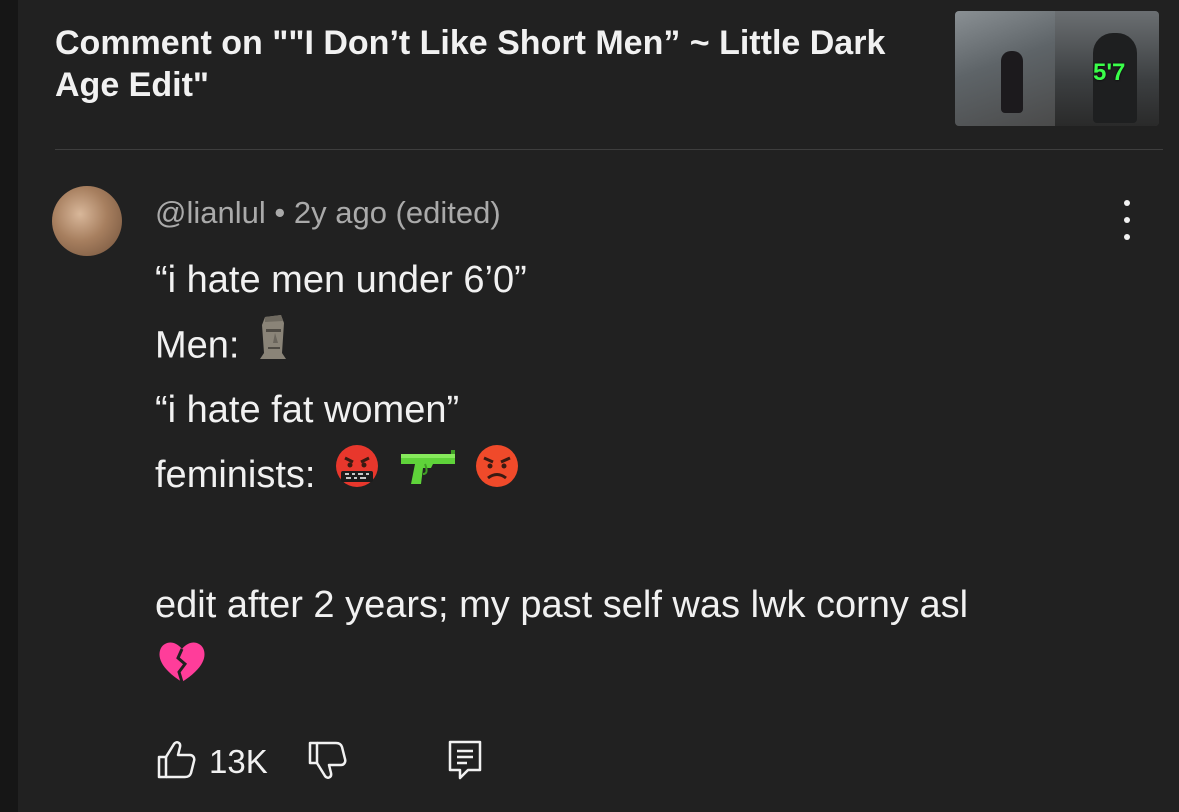 The width and height of the screenshot is (1179, 812). What do you see at coordinates (238, 761) in the screenshot?
I see `like-count: 13K` at bounding box center [238, 761].